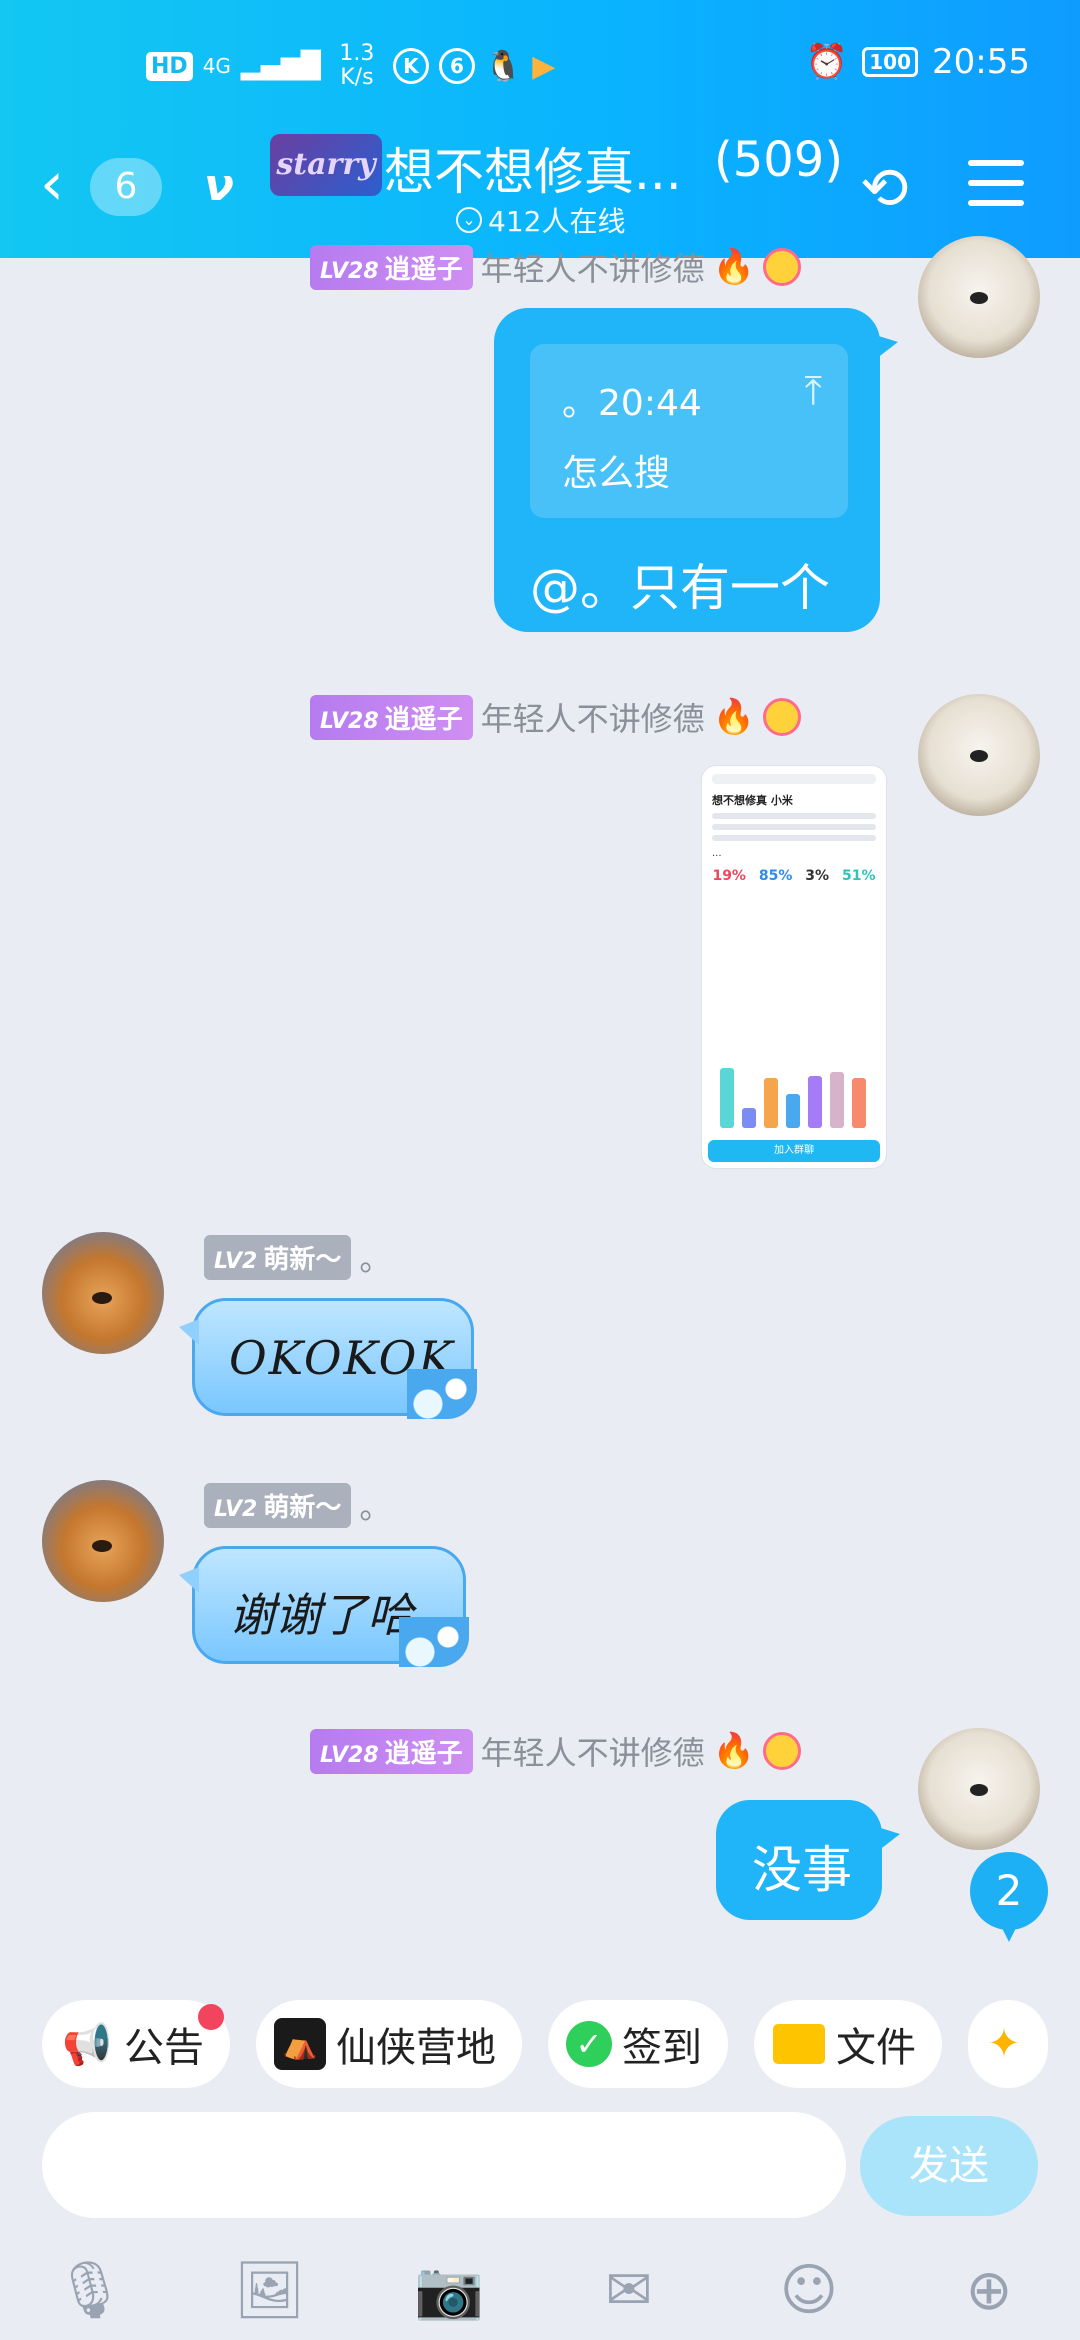 The image size is (1080, 2340). I want to click on image-join-button: 加入群聊, so click(794, 1151).